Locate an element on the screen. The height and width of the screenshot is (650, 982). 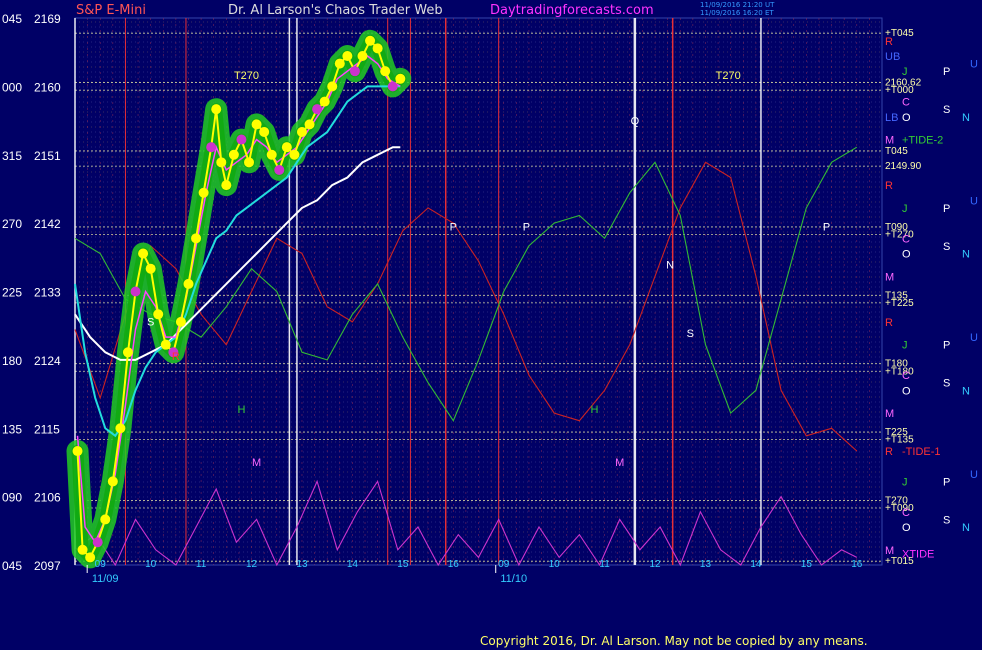
right-label: LB is located at coordinates (891, 118).